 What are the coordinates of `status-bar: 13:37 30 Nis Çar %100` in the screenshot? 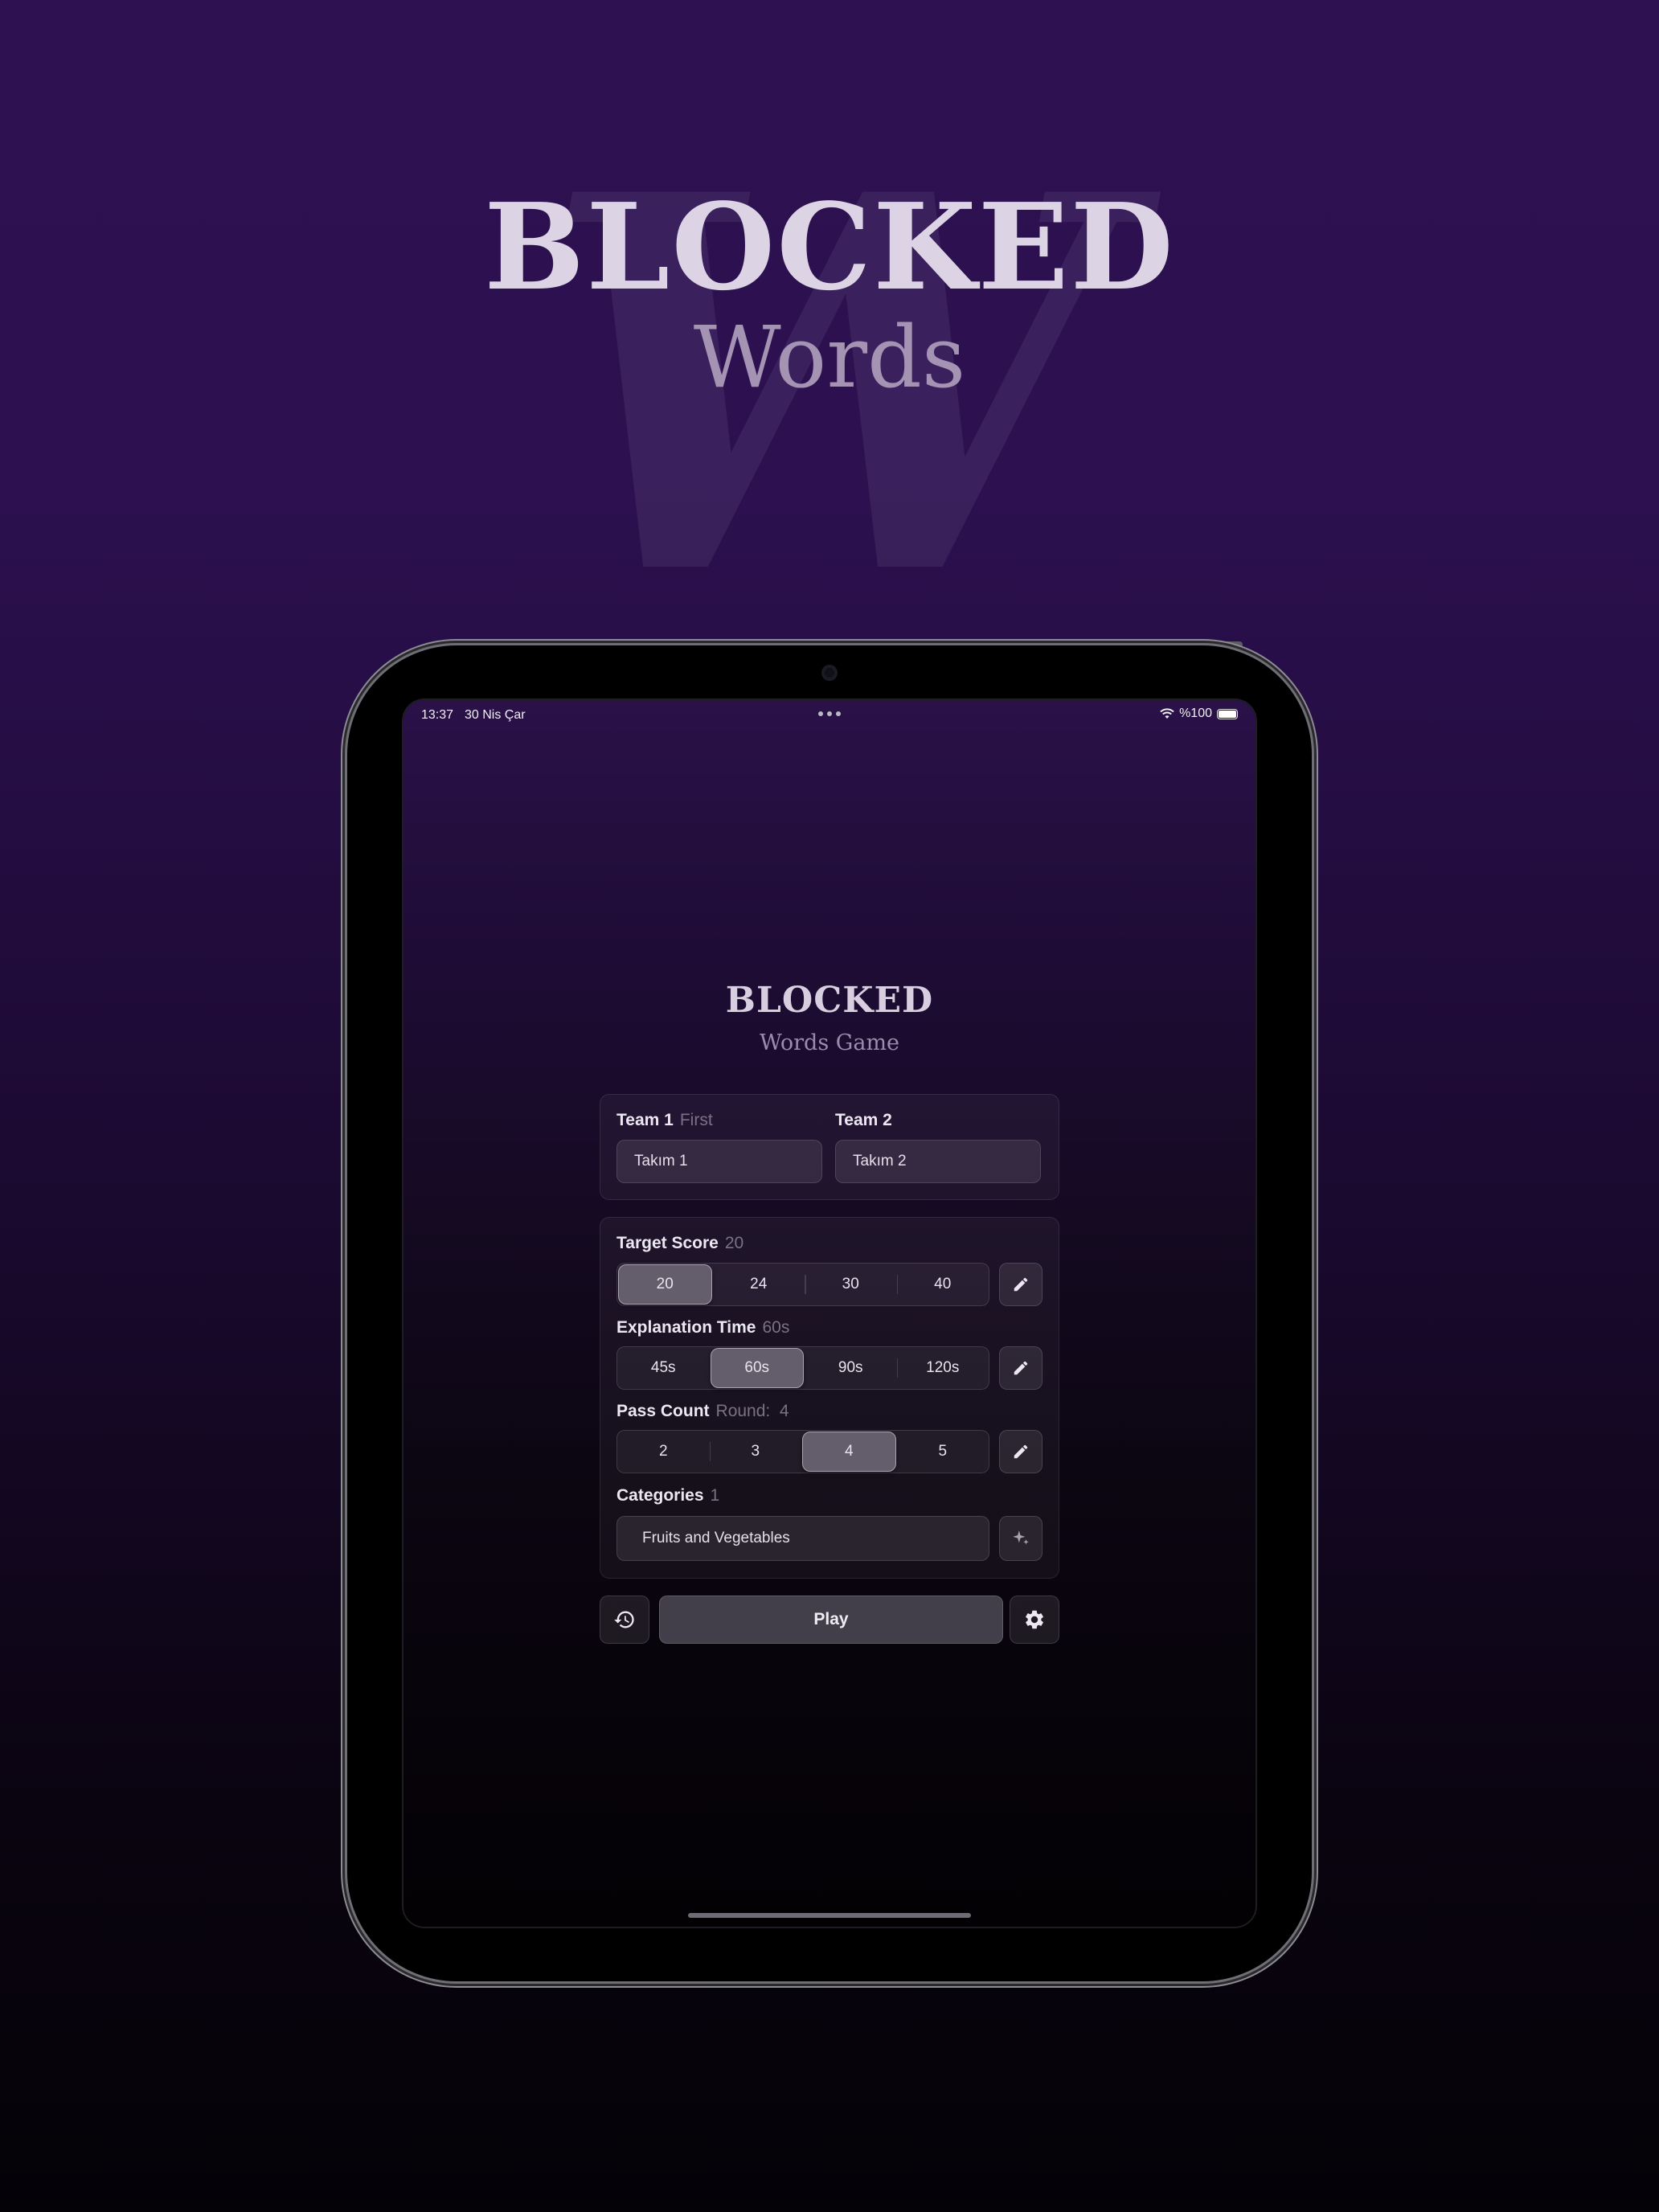 It's located at (829, 714).